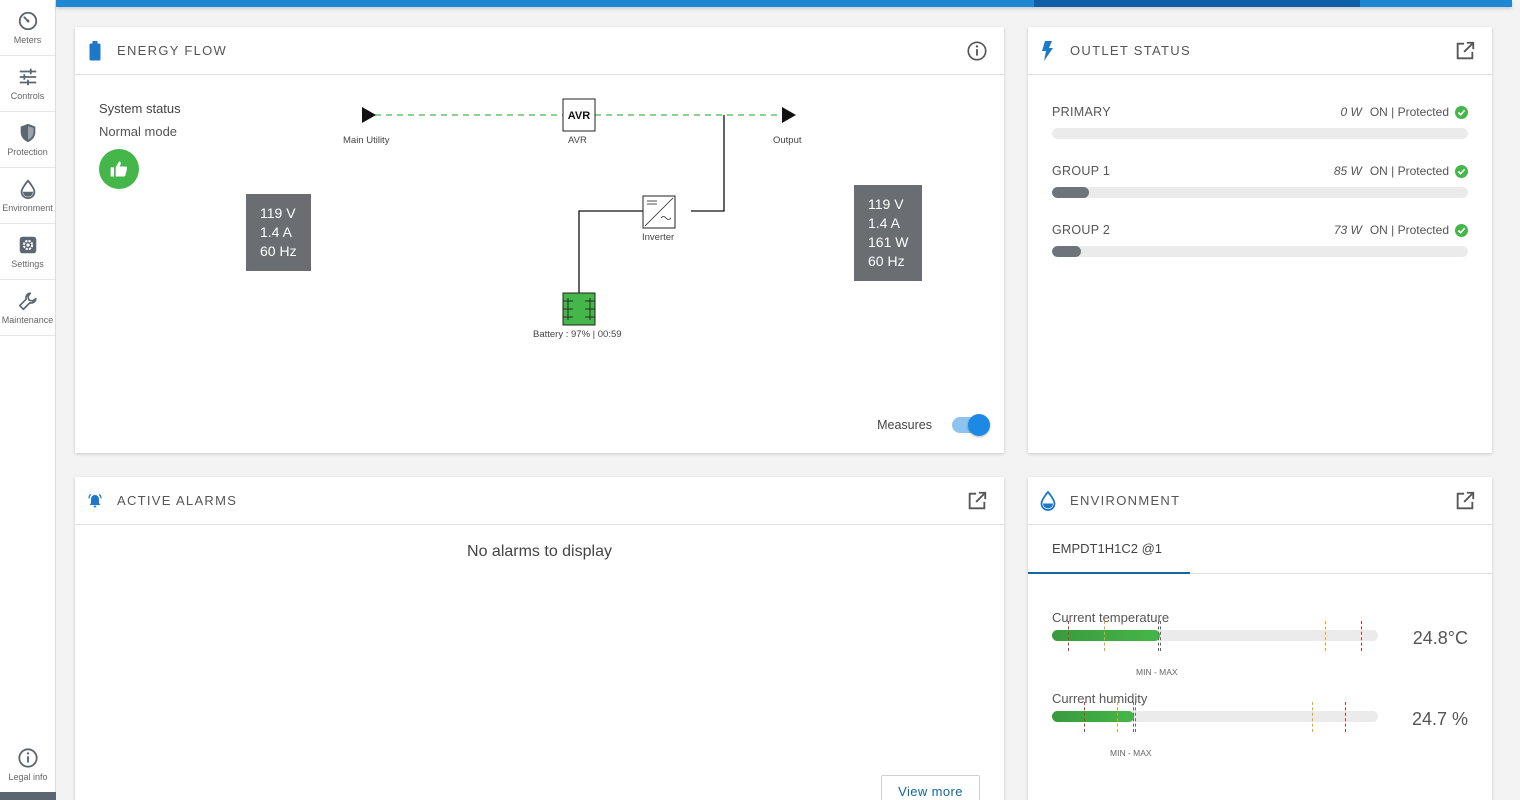  Describe the element at coordinates (577, 334) in the screenshot. I see `battery-label: Battery : 97% | 00:59` at that location.